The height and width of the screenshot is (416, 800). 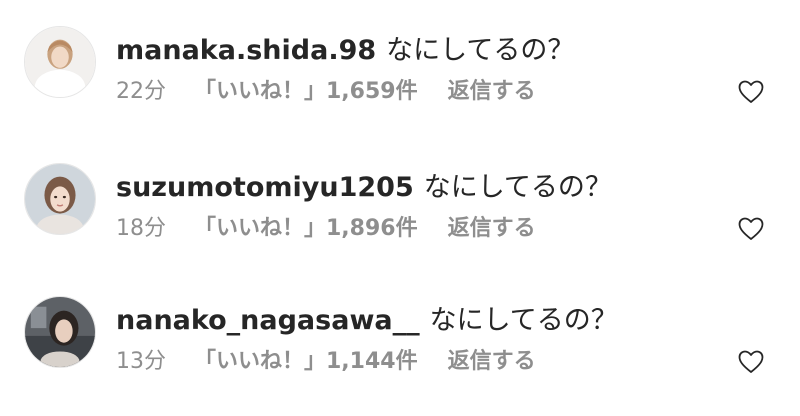 I want to click on comment-meta: 13分 「いいね！」1,144件 返信する, so click(x=326, y=362).